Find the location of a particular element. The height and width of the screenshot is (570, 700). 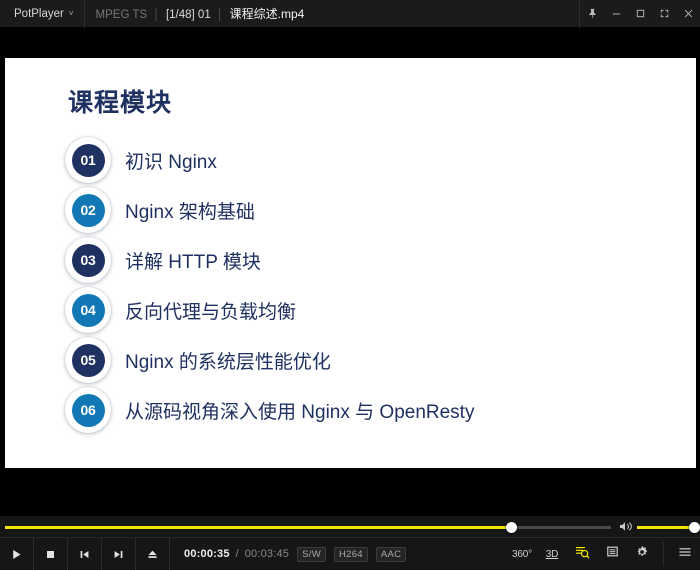

video-codec-tag: H264 is located at coordinates (350, 554).